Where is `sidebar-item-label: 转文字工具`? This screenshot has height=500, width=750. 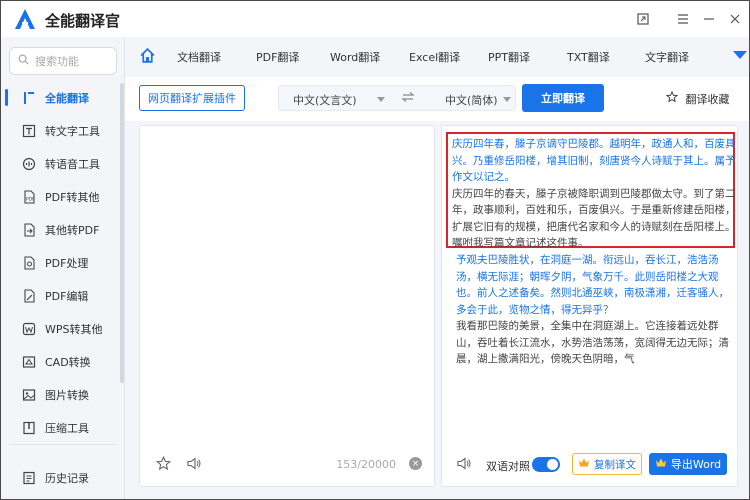 sidebar-item-label: 转文字工具 is located at coordinates (72, 131).